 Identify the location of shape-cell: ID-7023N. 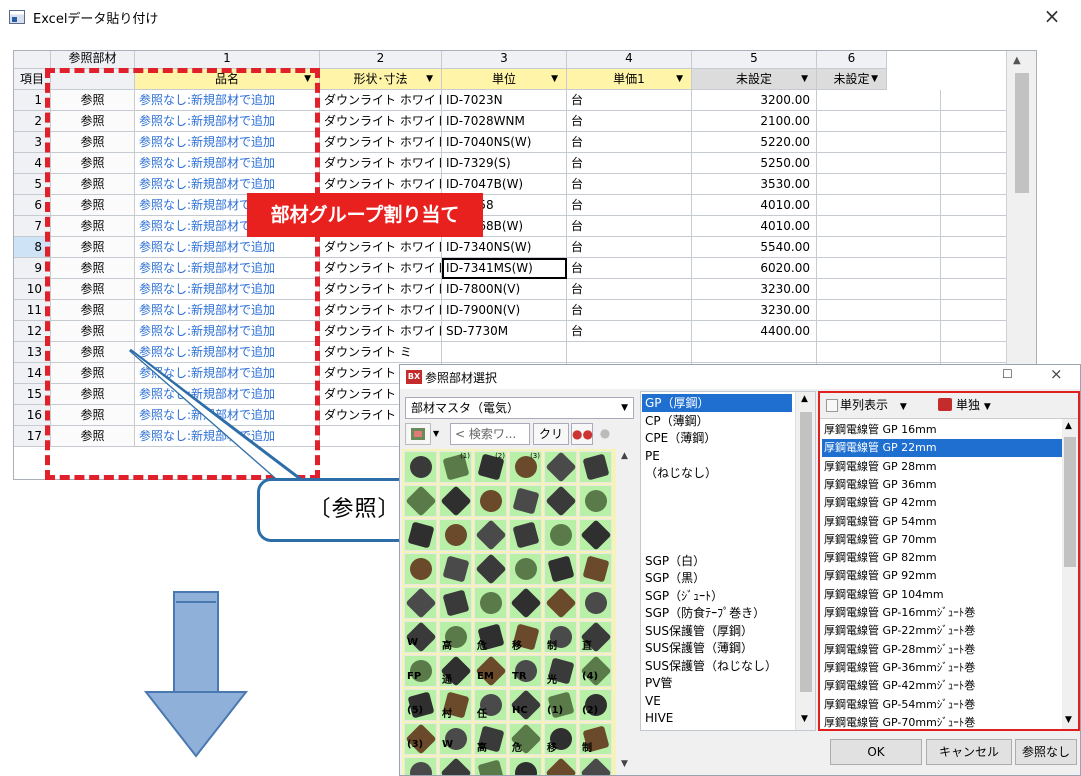
(504, 100).